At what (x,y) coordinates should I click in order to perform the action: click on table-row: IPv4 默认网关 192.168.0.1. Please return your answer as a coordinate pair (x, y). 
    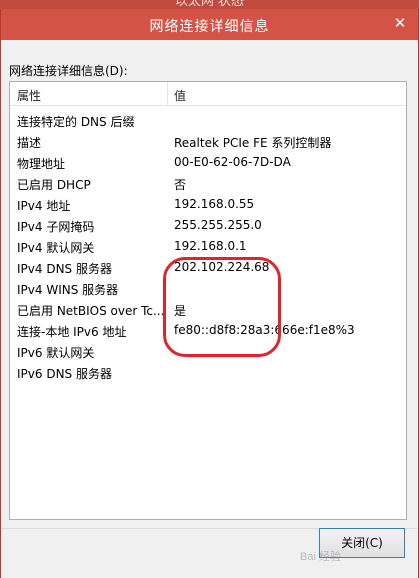
    Looking at the image, I should click on (208, 246).